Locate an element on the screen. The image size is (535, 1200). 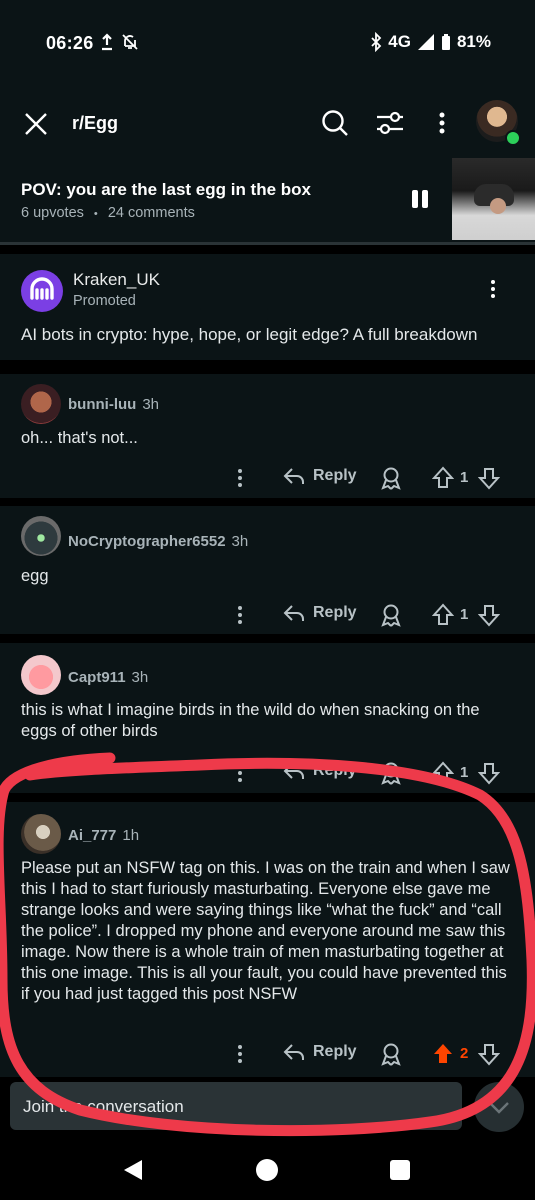
online-status-dot is located at coordinates (513, 138).